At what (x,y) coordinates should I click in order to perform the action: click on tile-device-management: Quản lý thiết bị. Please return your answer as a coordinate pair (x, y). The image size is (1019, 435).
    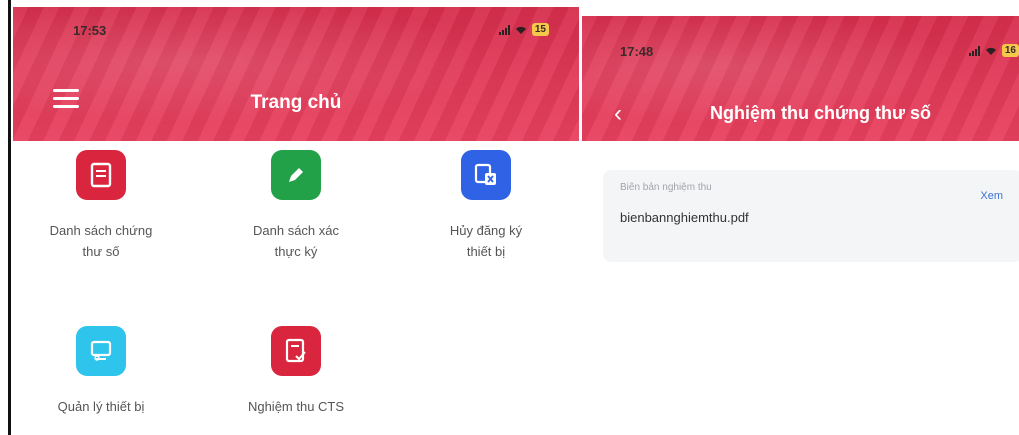
    Looking at the image, I should click on (101, 371).